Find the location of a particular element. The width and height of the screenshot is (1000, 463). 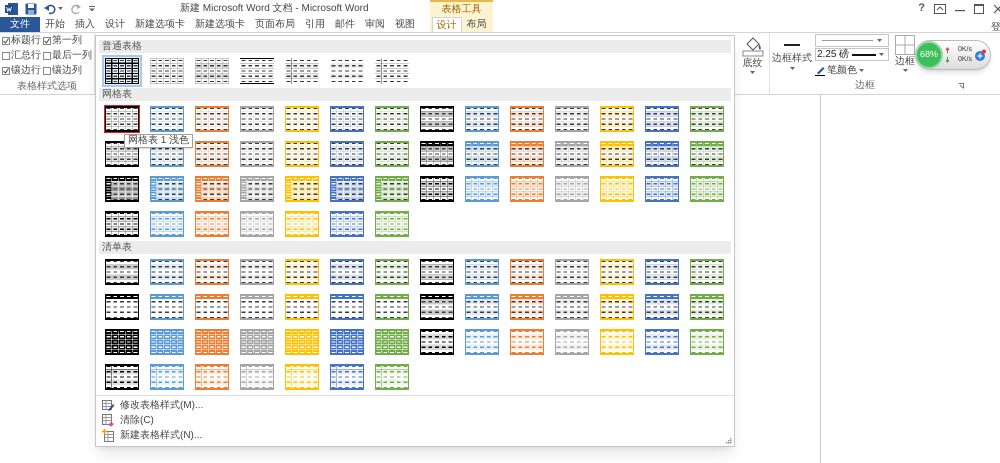

pen-icon is located at coordinates (820, 70).